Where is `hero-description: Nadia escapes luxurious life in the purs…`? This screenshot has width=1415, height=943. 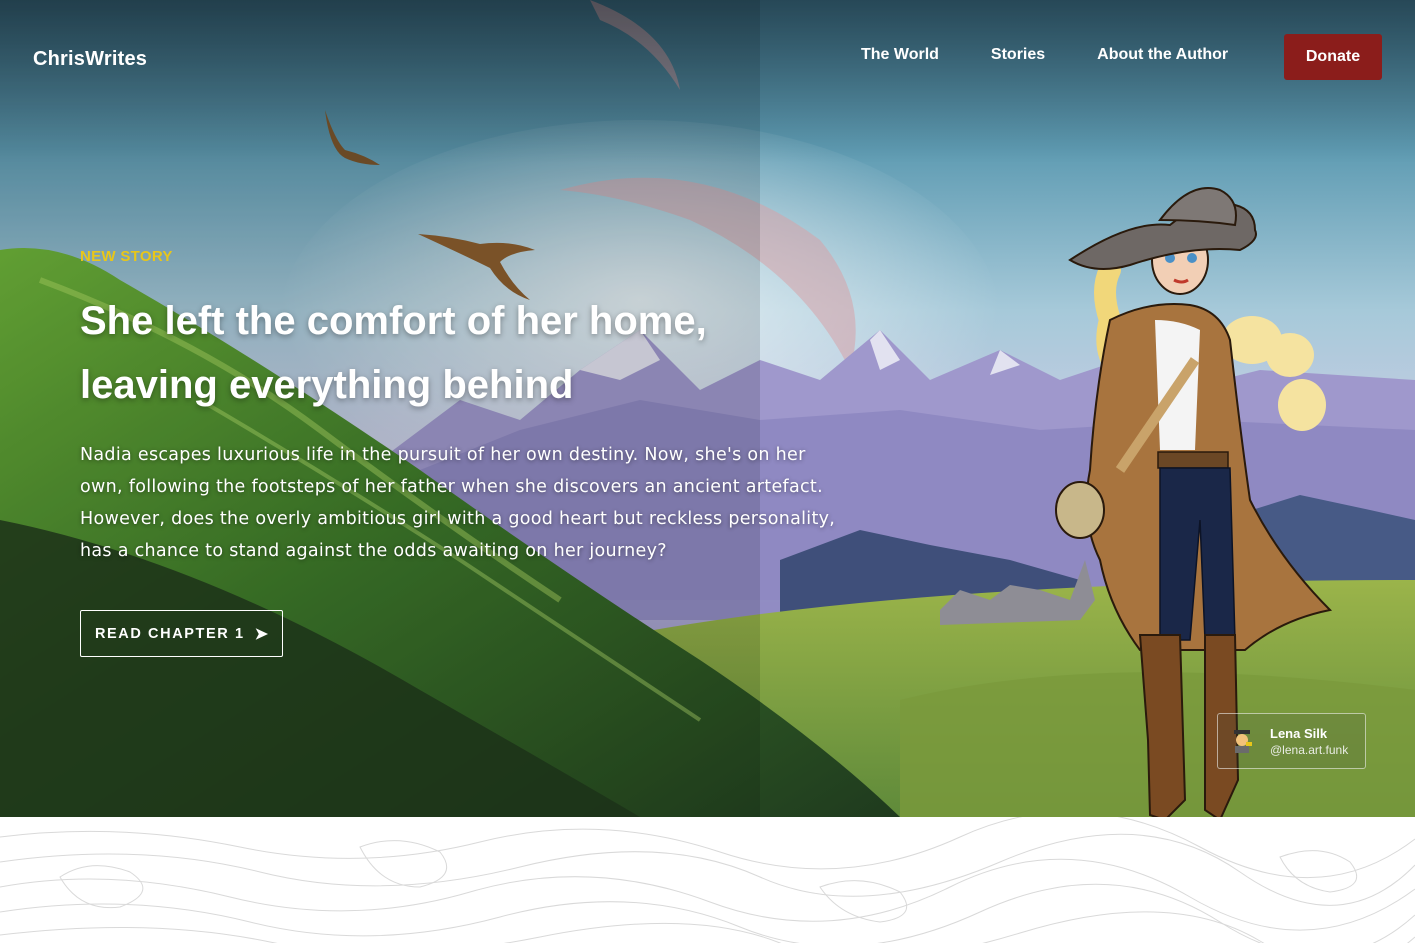 hero-description: Nadia escapes luxurious life in the purs… is located at coordinates (458, 503).